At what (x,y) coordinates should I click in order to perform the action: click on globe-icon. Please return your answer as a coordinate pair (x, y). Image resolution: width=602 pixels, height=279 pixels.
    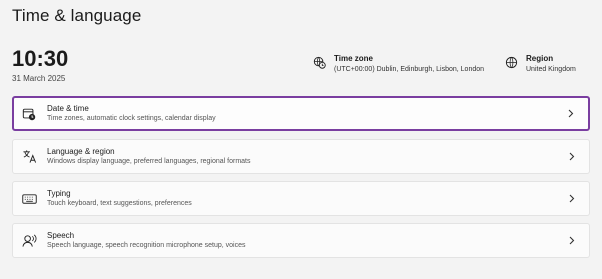
    Looking at the image, I should click on (511, 62).